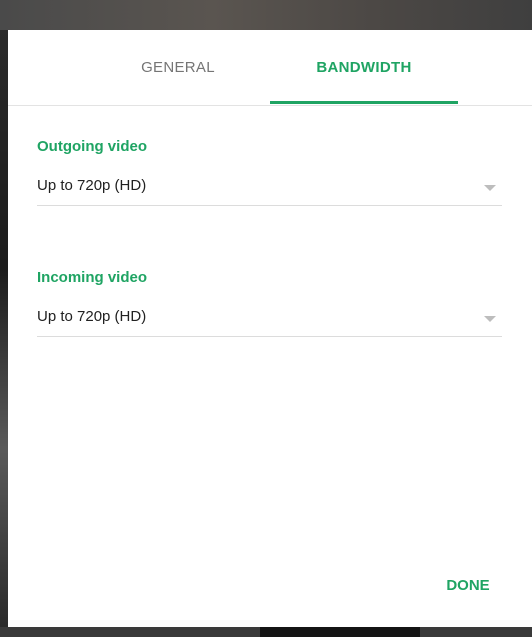 The image size is (532, 637). Describe the element at coordinates (4, 328) in the screenshot. I see `backdrop-left` at that location.